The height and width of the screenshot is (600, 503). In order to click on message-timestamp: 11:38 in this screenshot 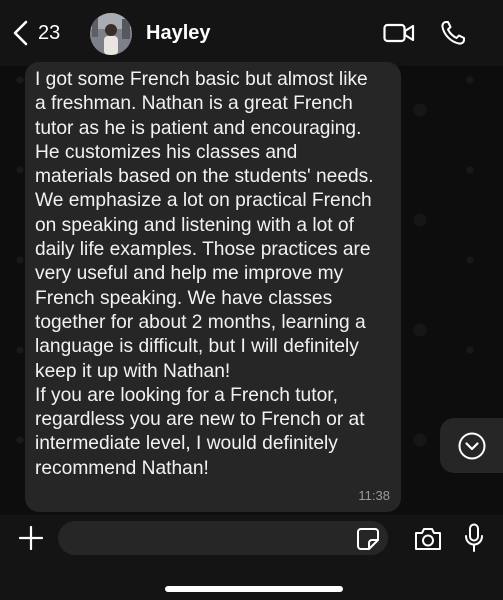, I will do `click(374, 495)`.